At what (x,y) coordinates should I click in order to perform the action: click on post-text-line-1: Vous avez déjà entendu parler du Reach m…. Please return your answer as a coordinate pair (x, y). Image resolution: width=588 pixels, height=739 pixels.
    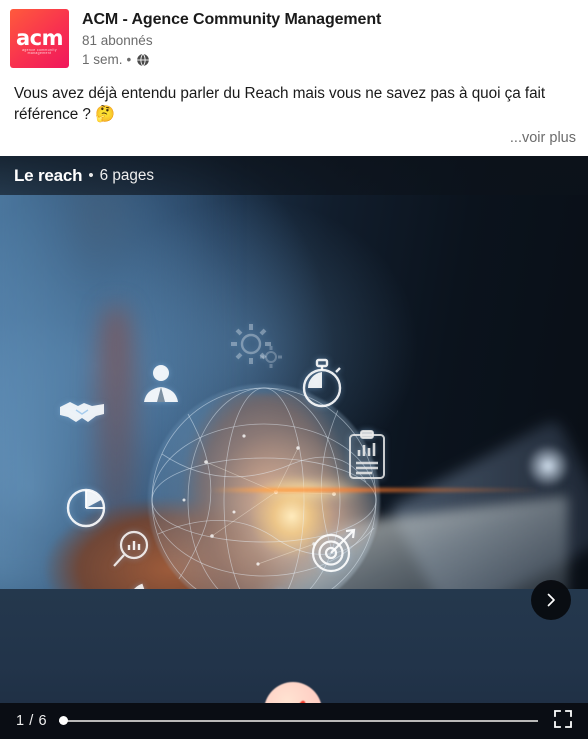
    Looking at the image, I should click on (280, 93).